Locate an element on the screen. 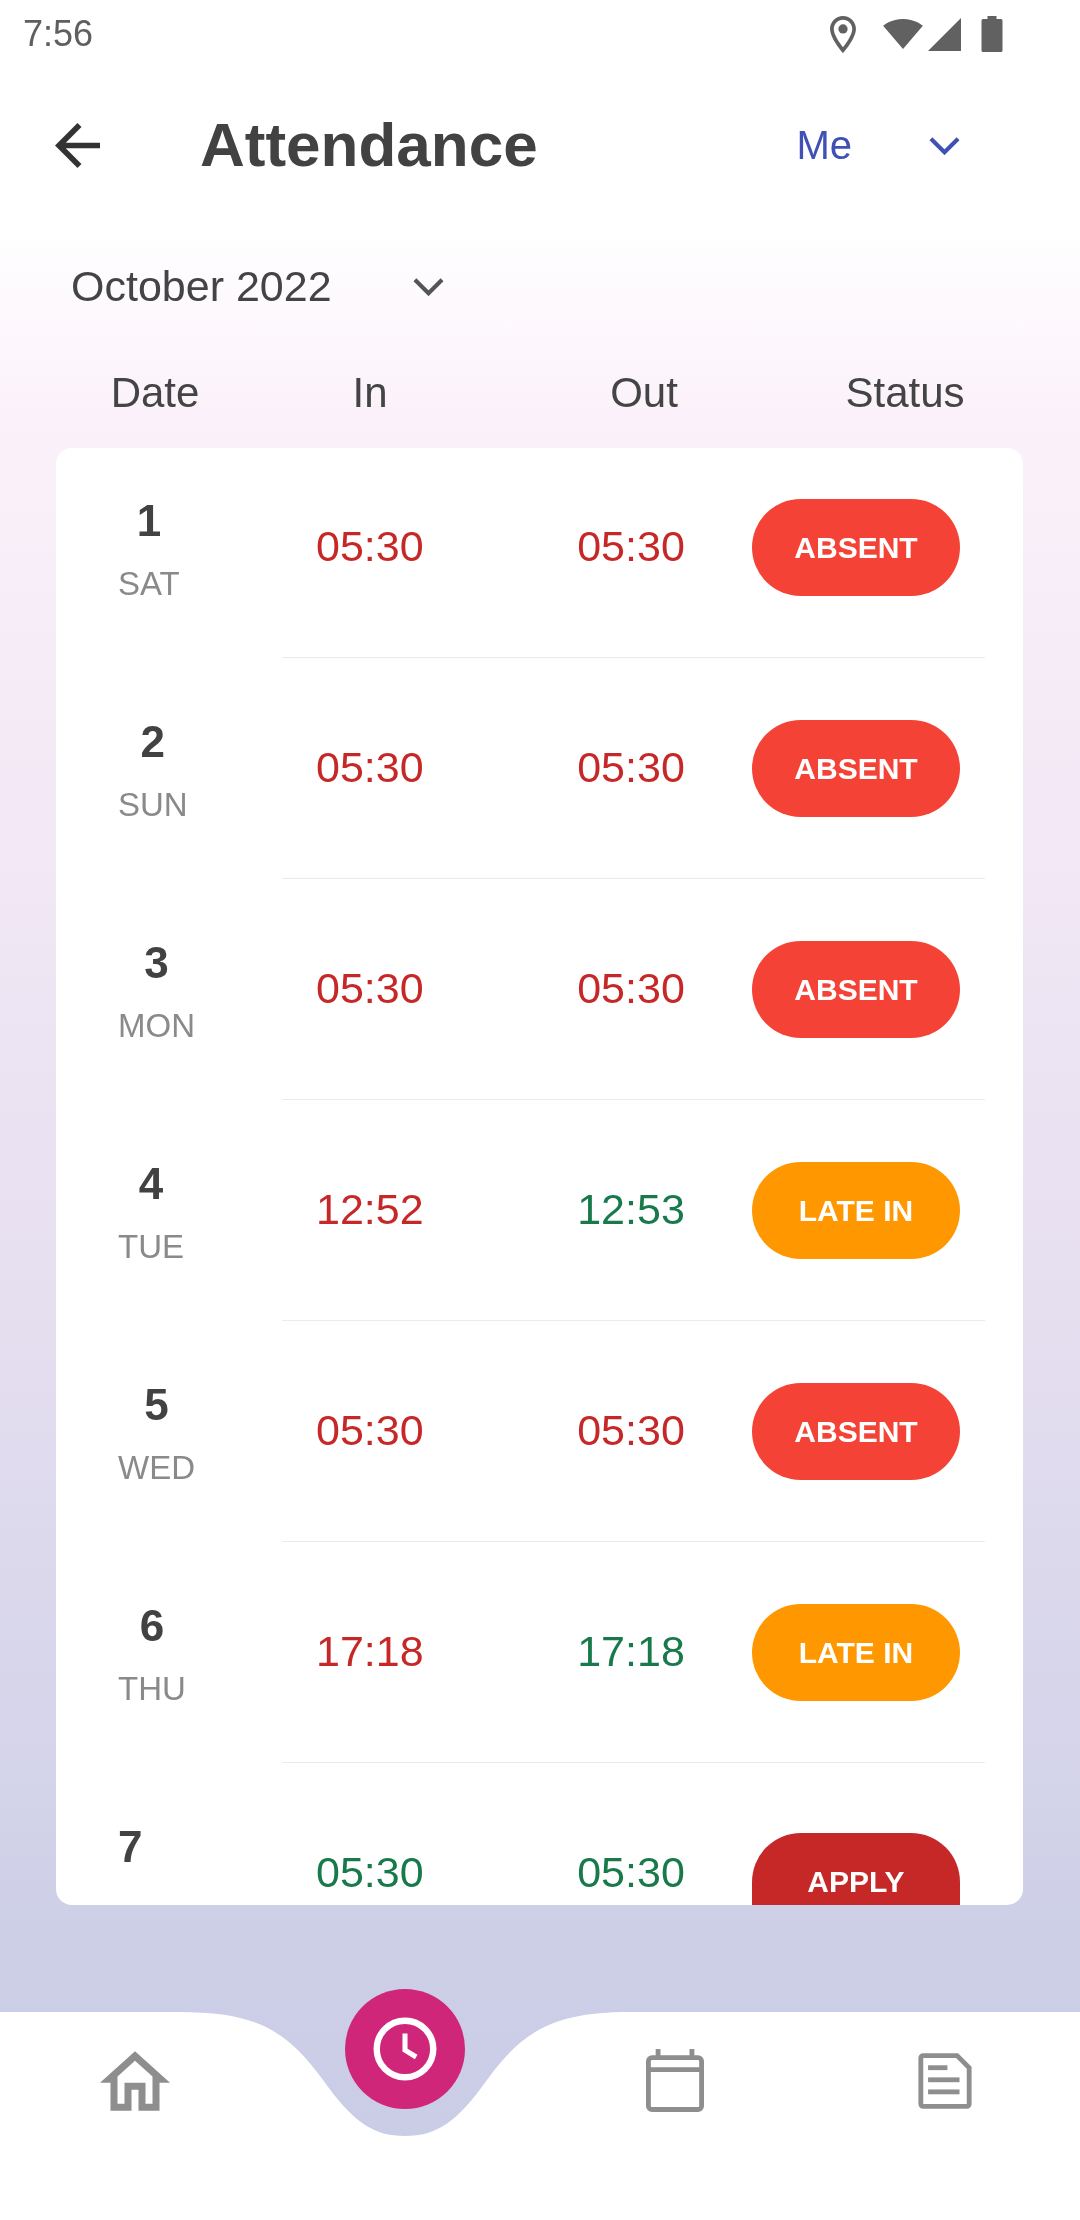 Image resolution: width=1080 pixels, height=2220 pixels. status-badge: APPLY is located at coordinates (856, 1869).